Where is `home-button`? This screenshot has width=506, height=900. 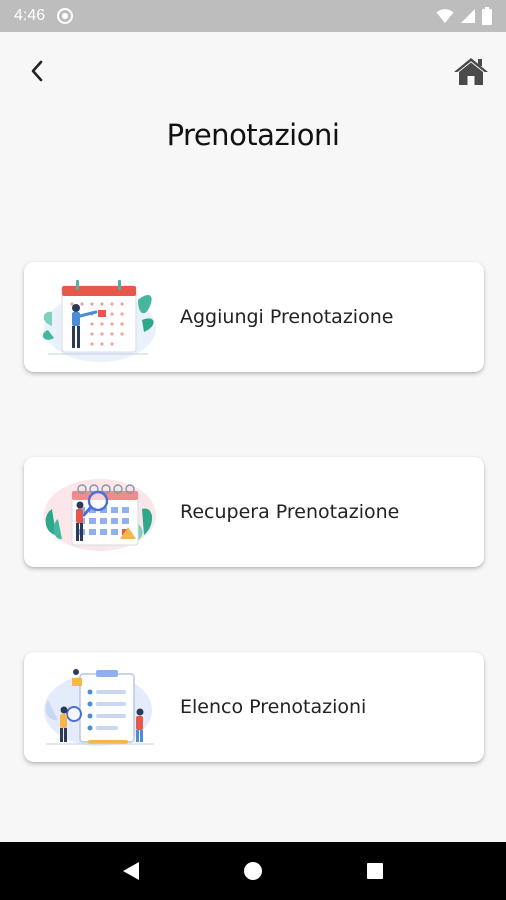
home-button is located at coordinates (471, 71).